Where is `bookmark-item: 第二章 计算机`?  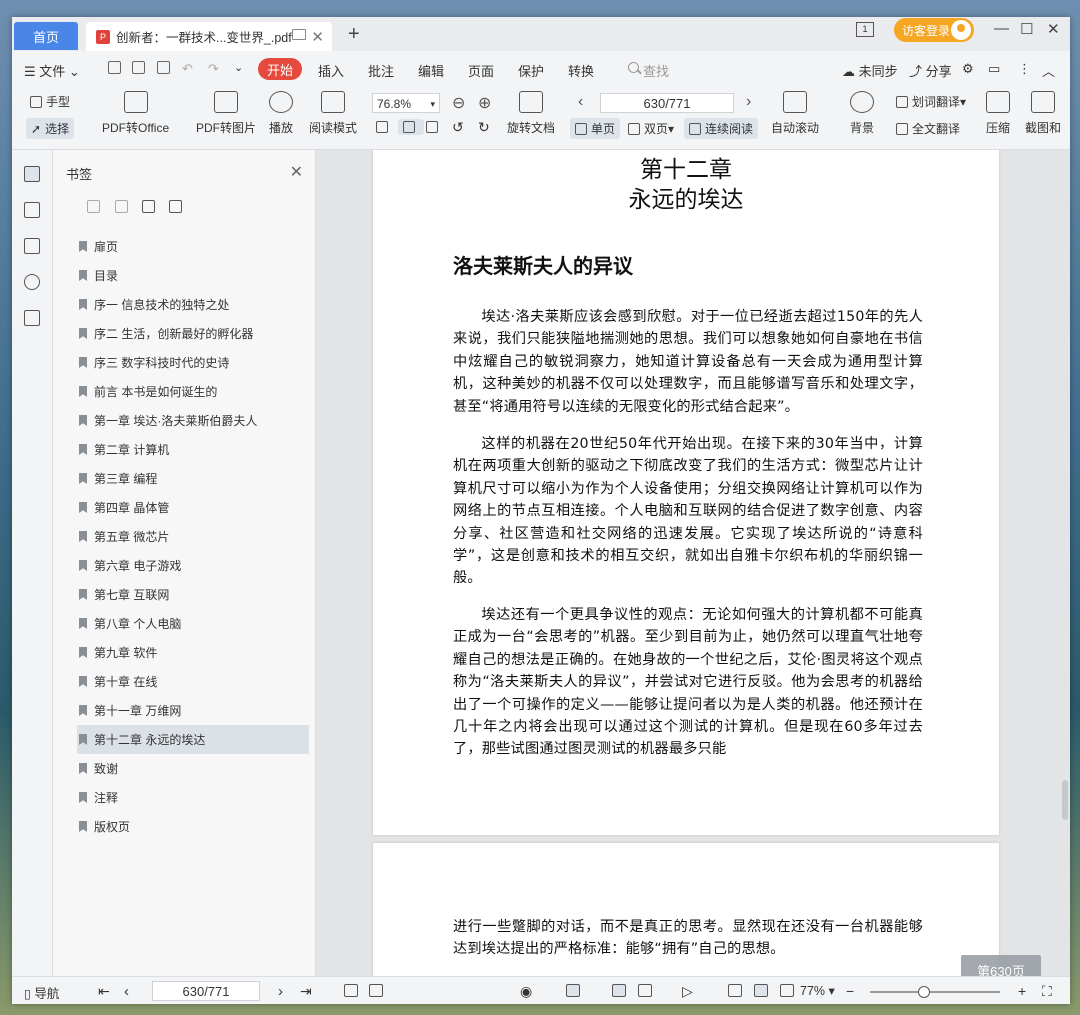
bookmark-item: 第二章 计算机 is located at coordinates (193, 449).